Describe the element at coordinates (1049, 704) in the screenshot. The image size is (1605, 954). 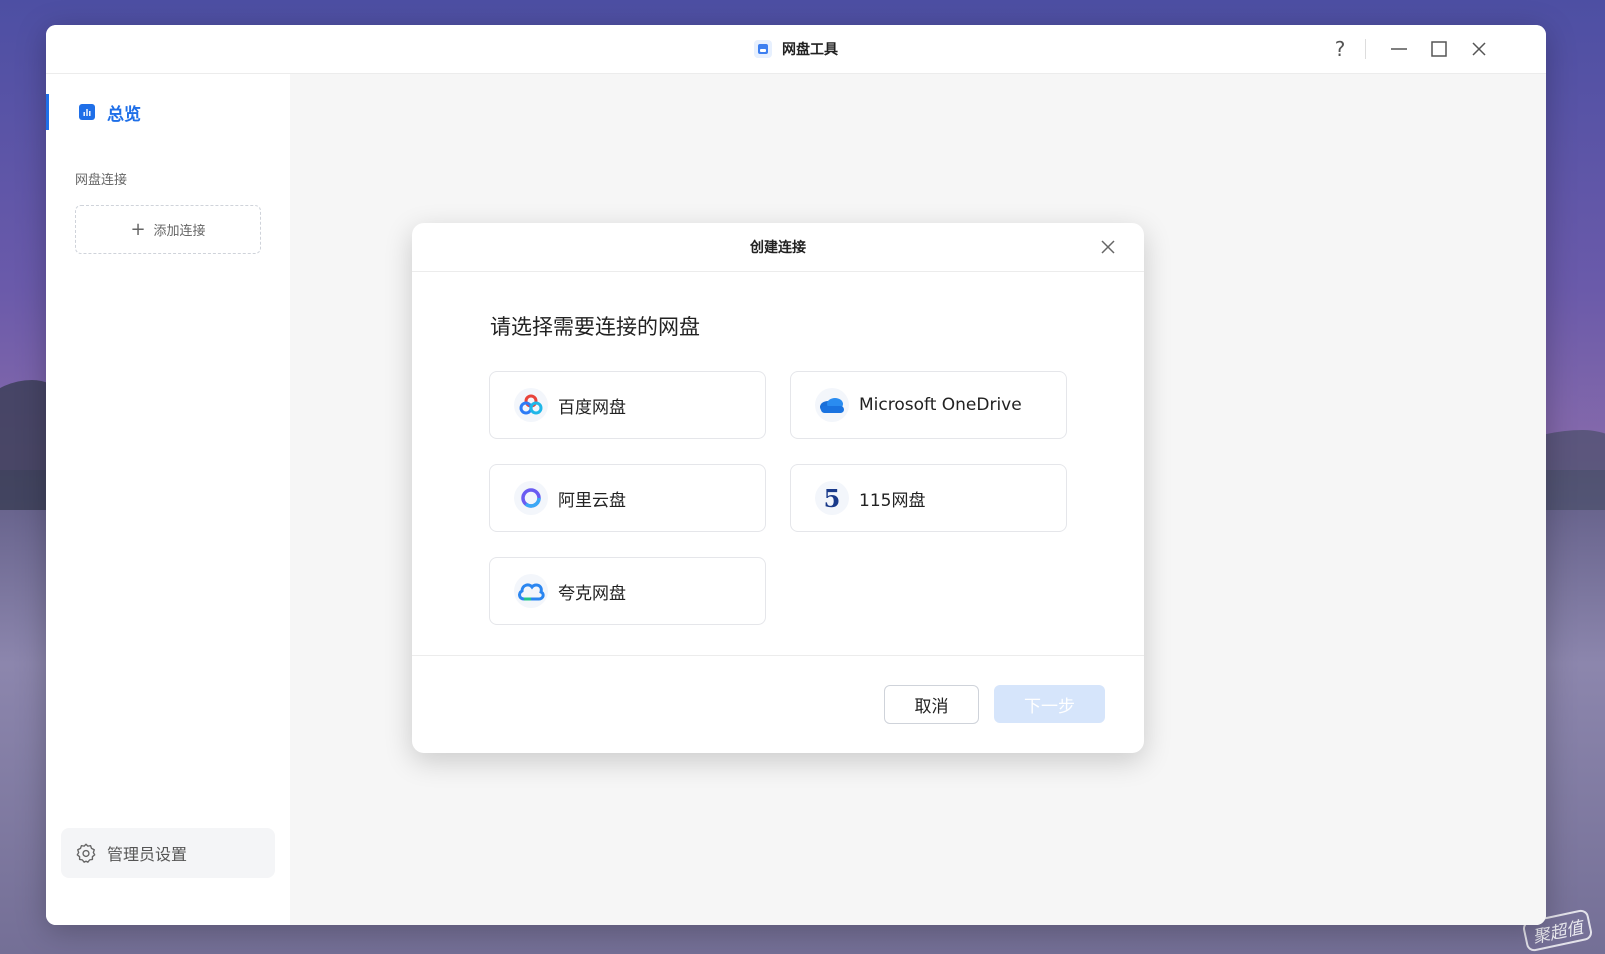
I see `next-step-button: 下一步` at that location.